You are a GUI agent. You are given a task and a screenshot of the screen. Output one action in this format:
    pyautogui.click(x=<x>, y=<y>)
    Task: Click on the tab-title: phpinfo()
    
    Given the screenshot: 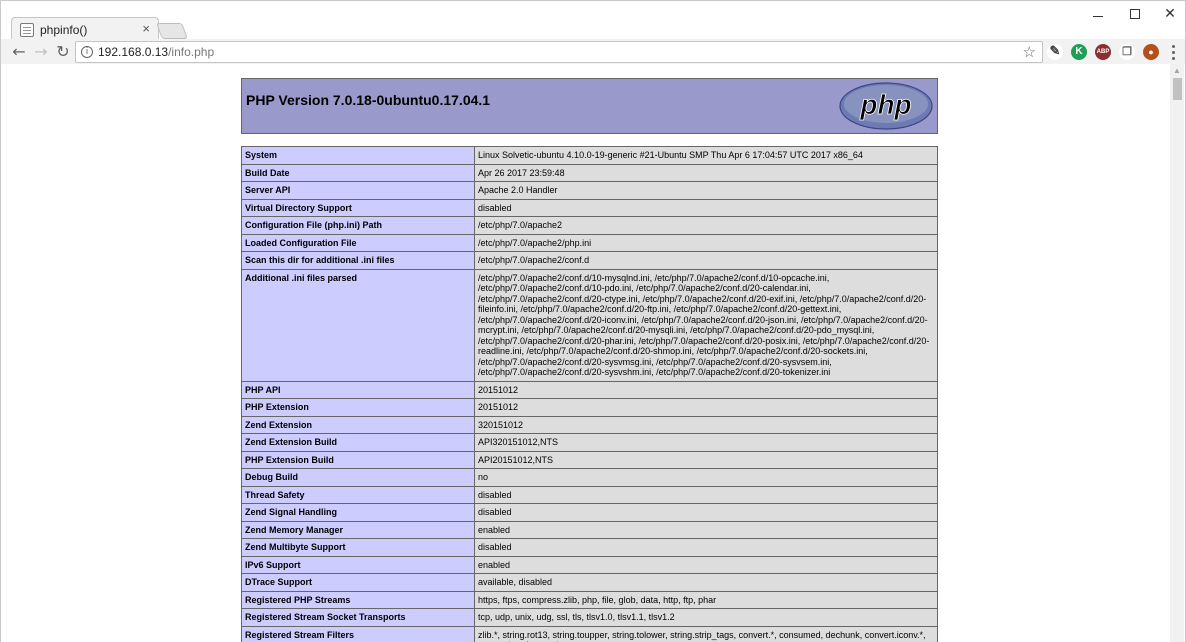 What is the action you would take?
    pyautogui.click(x=64, y=30)
    